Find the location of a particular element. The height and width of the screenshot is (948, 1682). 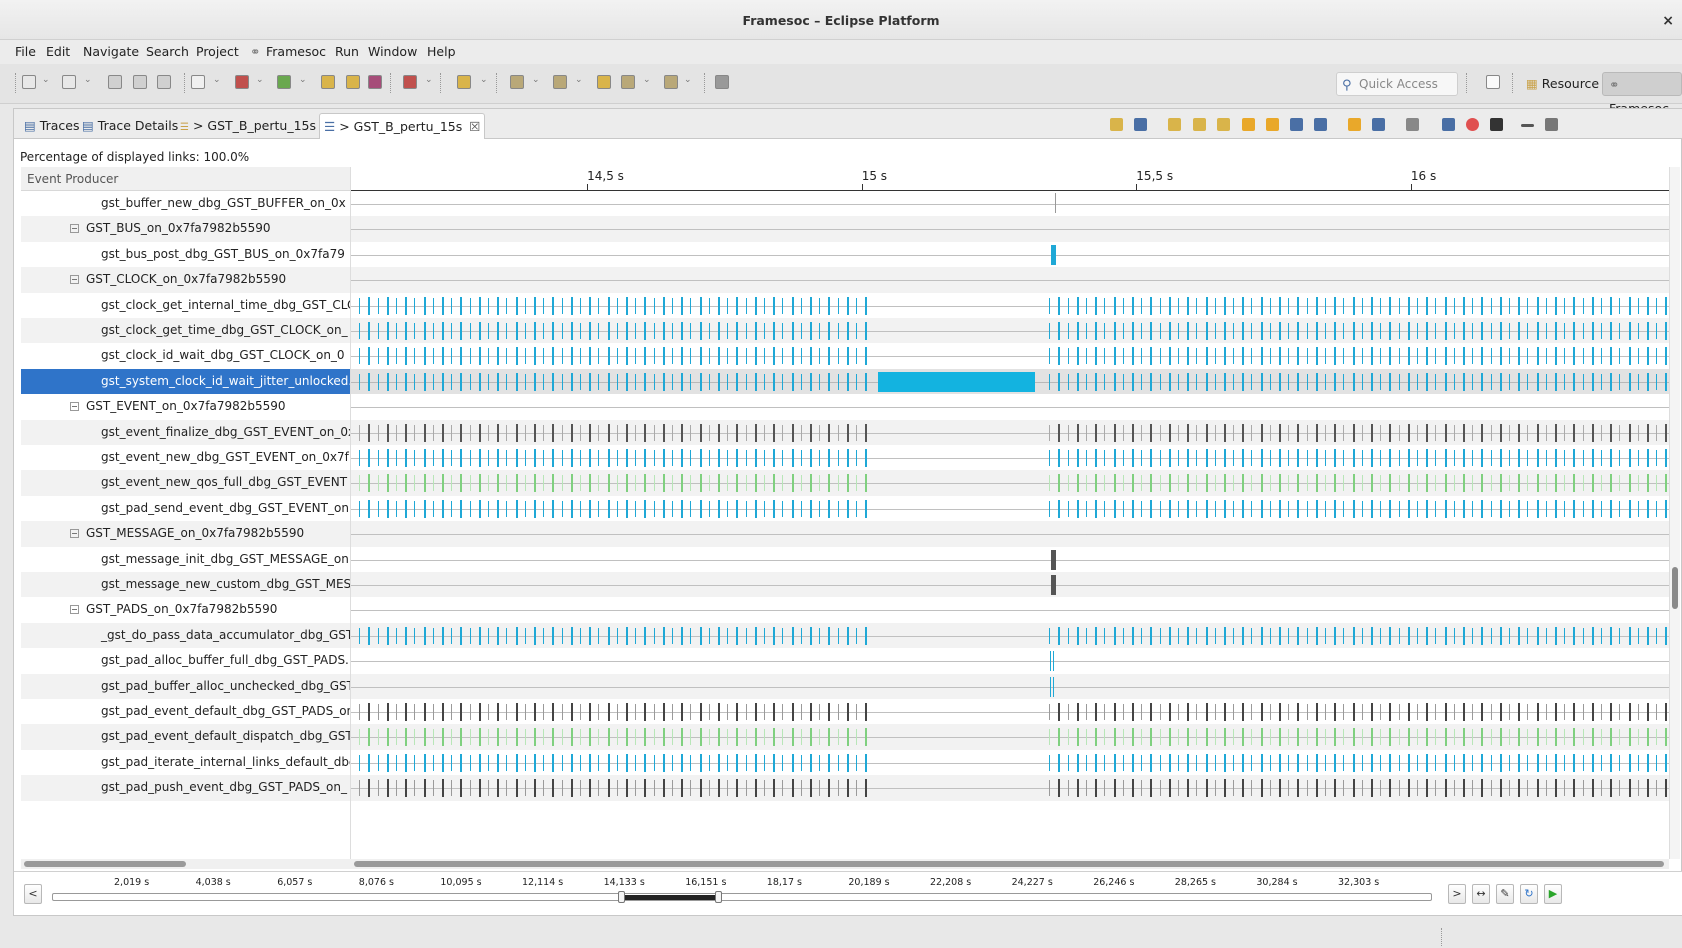

new-icon is located at coordinates (29, 82).